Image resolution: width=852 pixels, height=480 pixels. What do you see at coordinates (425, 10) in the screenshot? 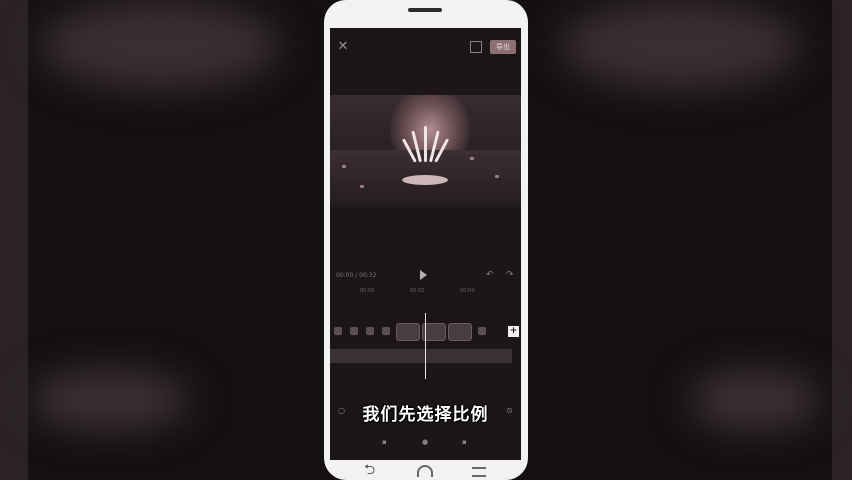
I see `phone-speaker` at bounding box center [425, 10].